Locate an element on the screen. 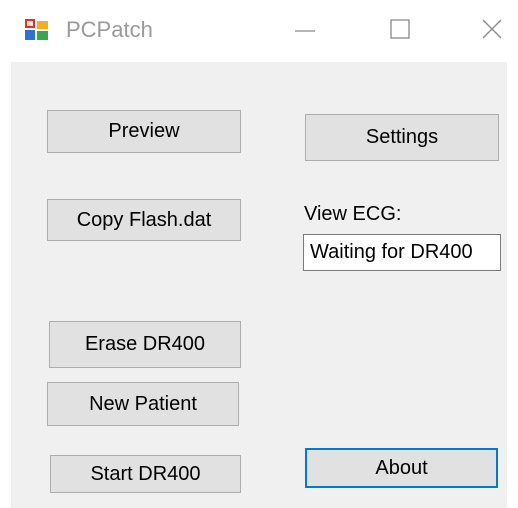  close-icon is located at coordinates (492, 31).